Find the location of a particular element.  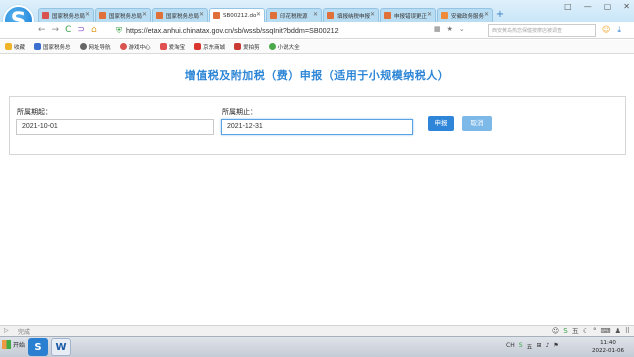

skin-icon: □ is located at coordinates (568, 6).